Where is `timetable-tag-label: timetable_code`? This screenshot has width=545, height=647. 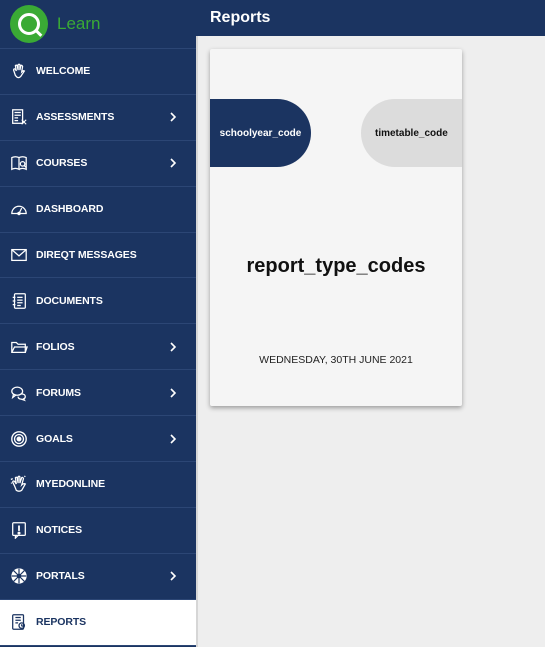
timetable-tag-label: timetable_code is located at coordinates (411, 133).